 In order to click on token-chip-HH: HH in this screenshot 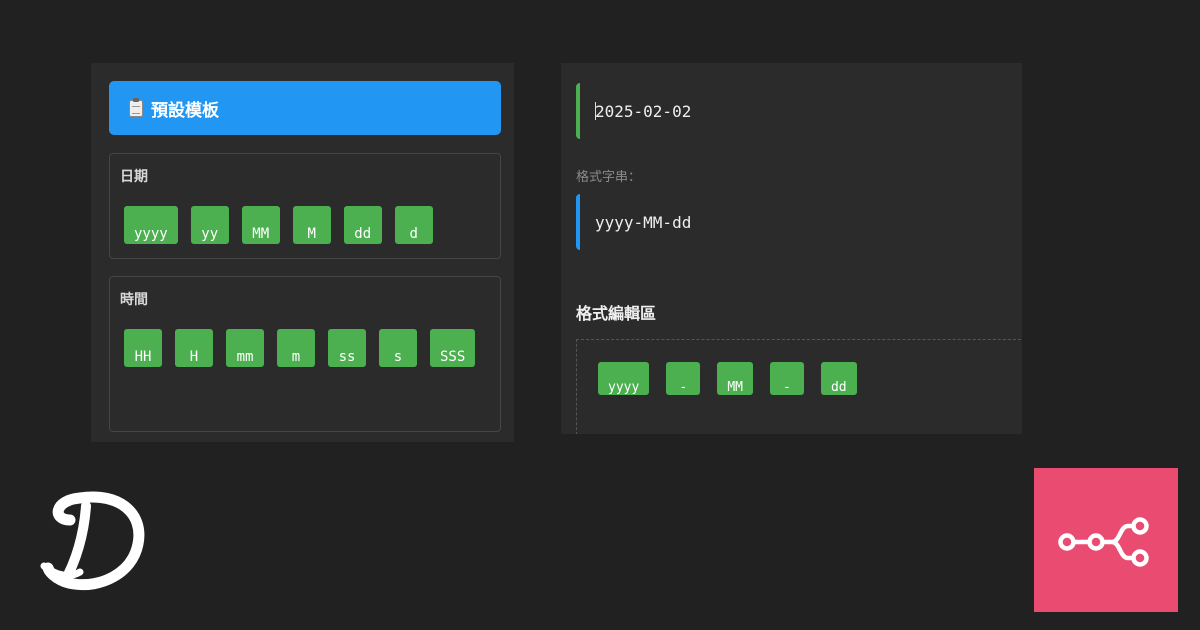, I will do `click(143, 348)`.